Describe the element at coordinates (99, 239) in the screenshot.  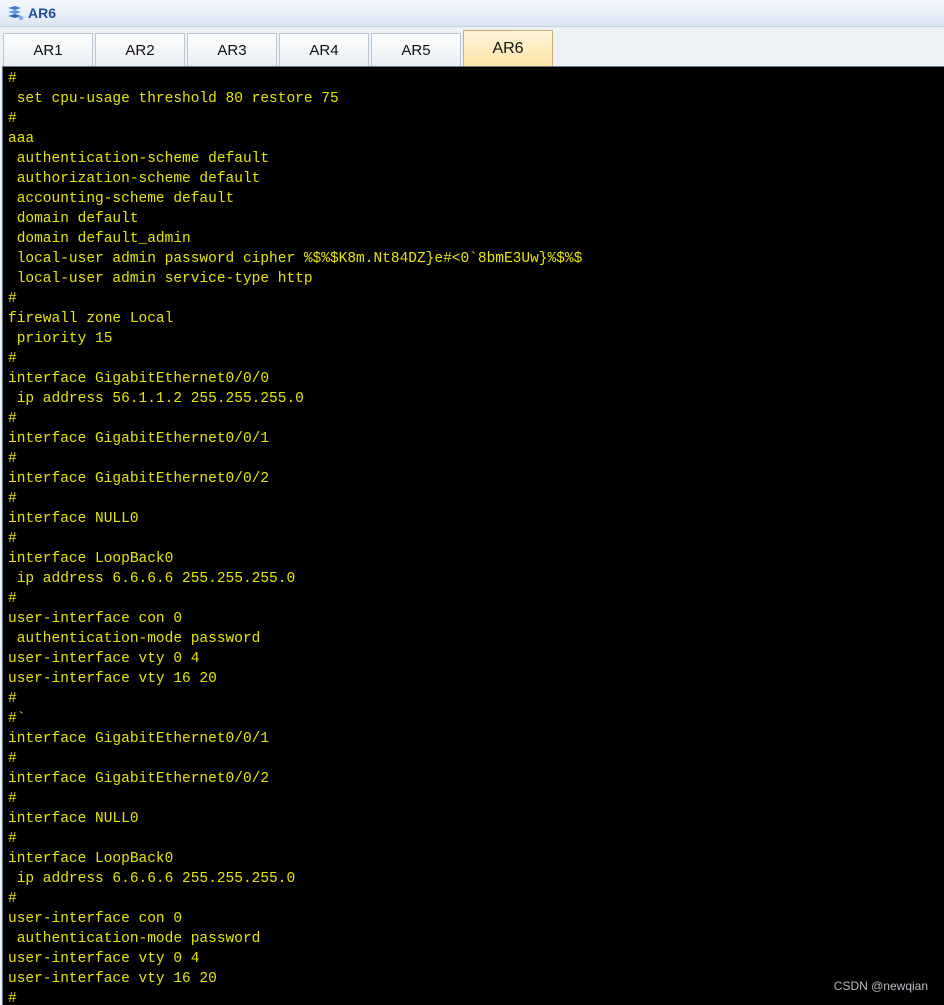
I see `terminal-line: domain default_admin` at that location.